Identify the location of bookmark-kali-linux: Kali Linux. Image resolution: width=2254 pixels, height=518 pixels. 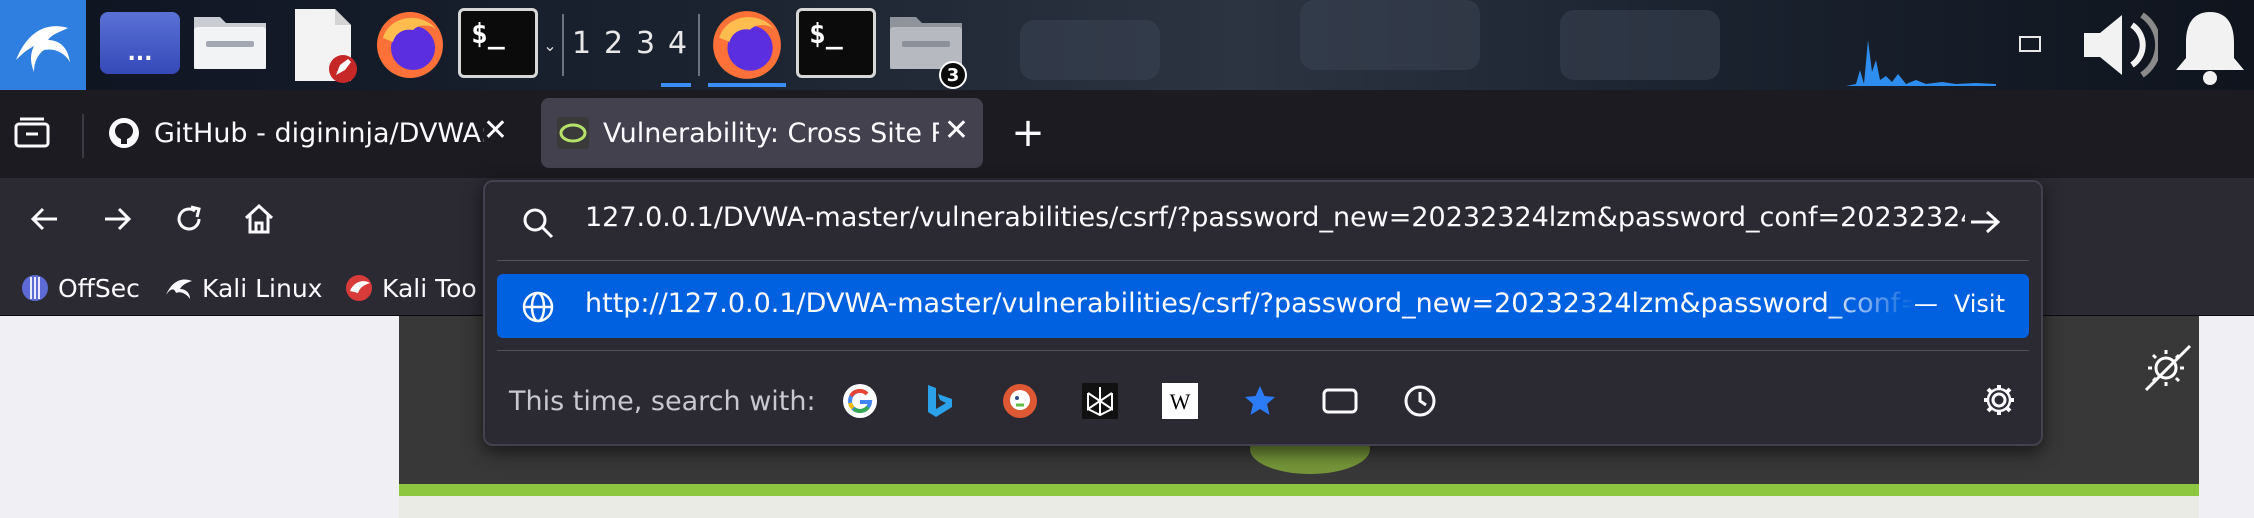
(243, 288).